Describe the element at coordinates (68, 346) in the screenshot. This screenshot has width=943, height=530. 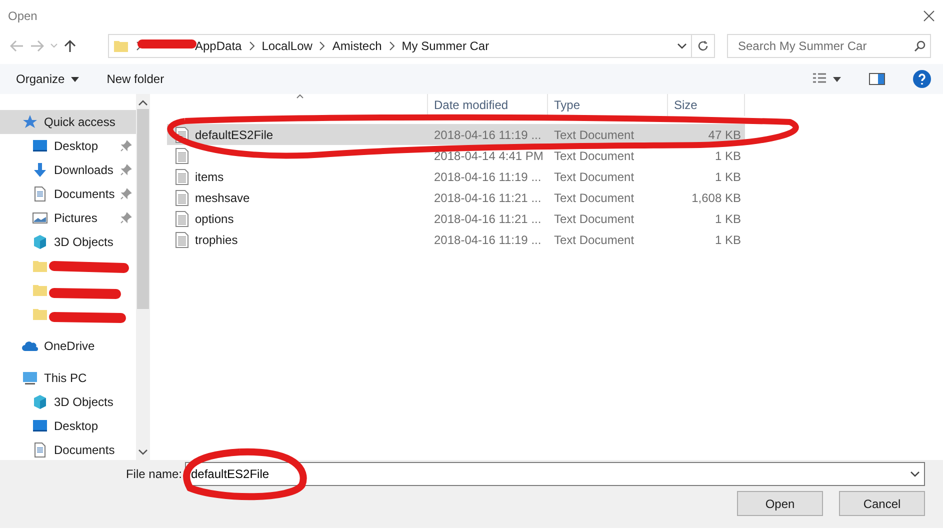
I see `sidebar-item: OneDrive` at that location.